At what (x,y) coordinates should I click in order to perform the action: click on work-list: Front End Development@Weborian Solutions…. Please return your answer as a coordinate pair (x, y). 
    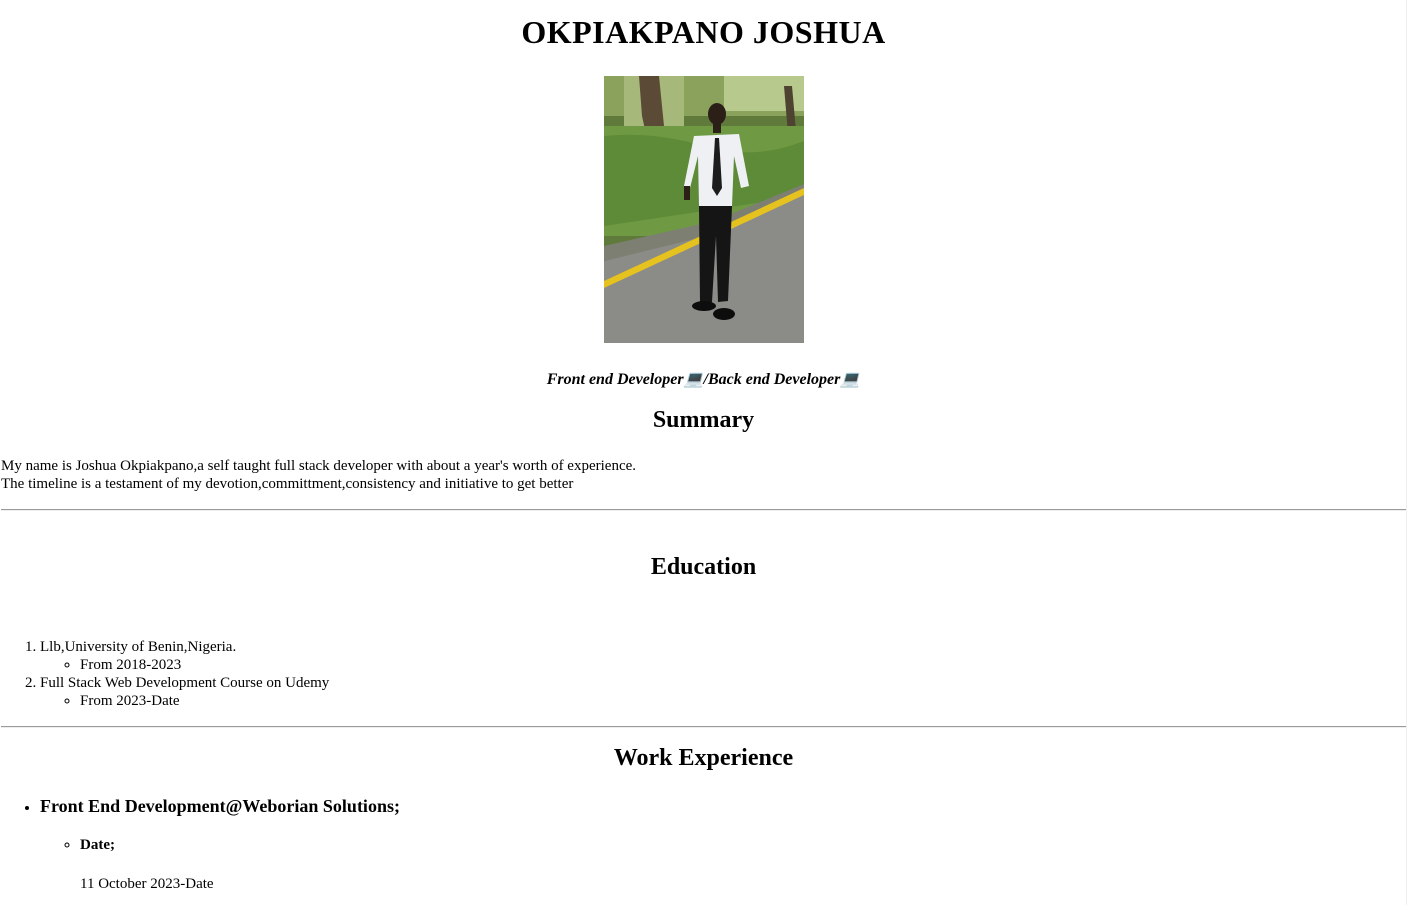
    Looking at the image, I should click on (200, 844).